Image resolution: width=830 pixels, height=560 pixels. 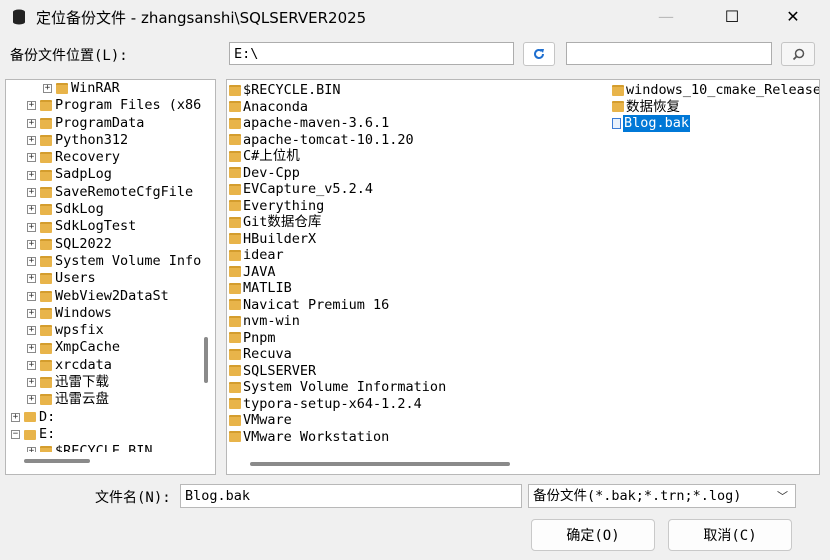 I want to click on tree-item: + $RECYCLE.BIN, so click(x=104, y=447).